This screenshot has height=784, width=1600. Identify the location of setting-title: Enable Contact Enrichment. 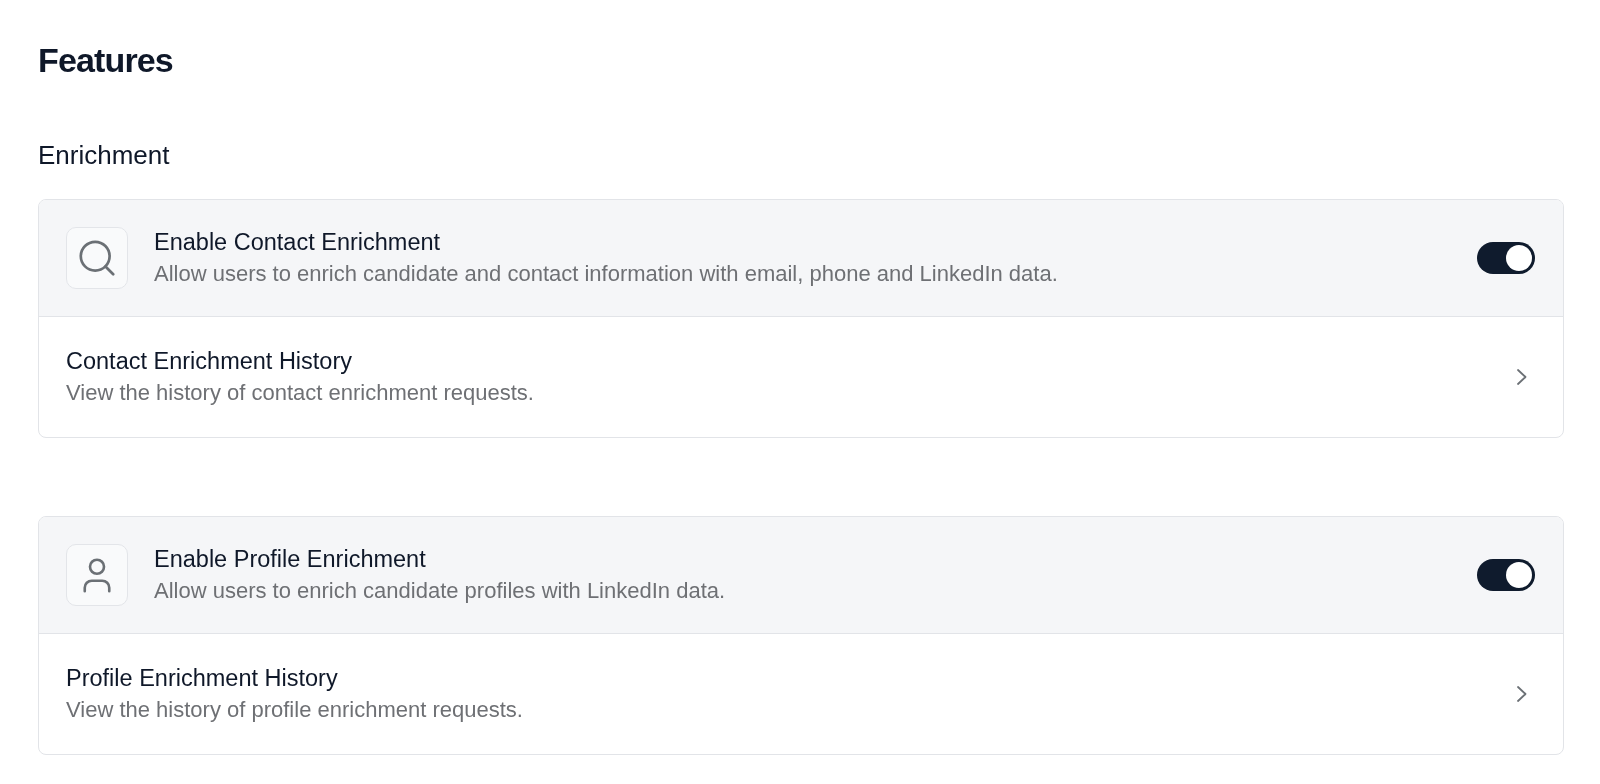
(298, 242).